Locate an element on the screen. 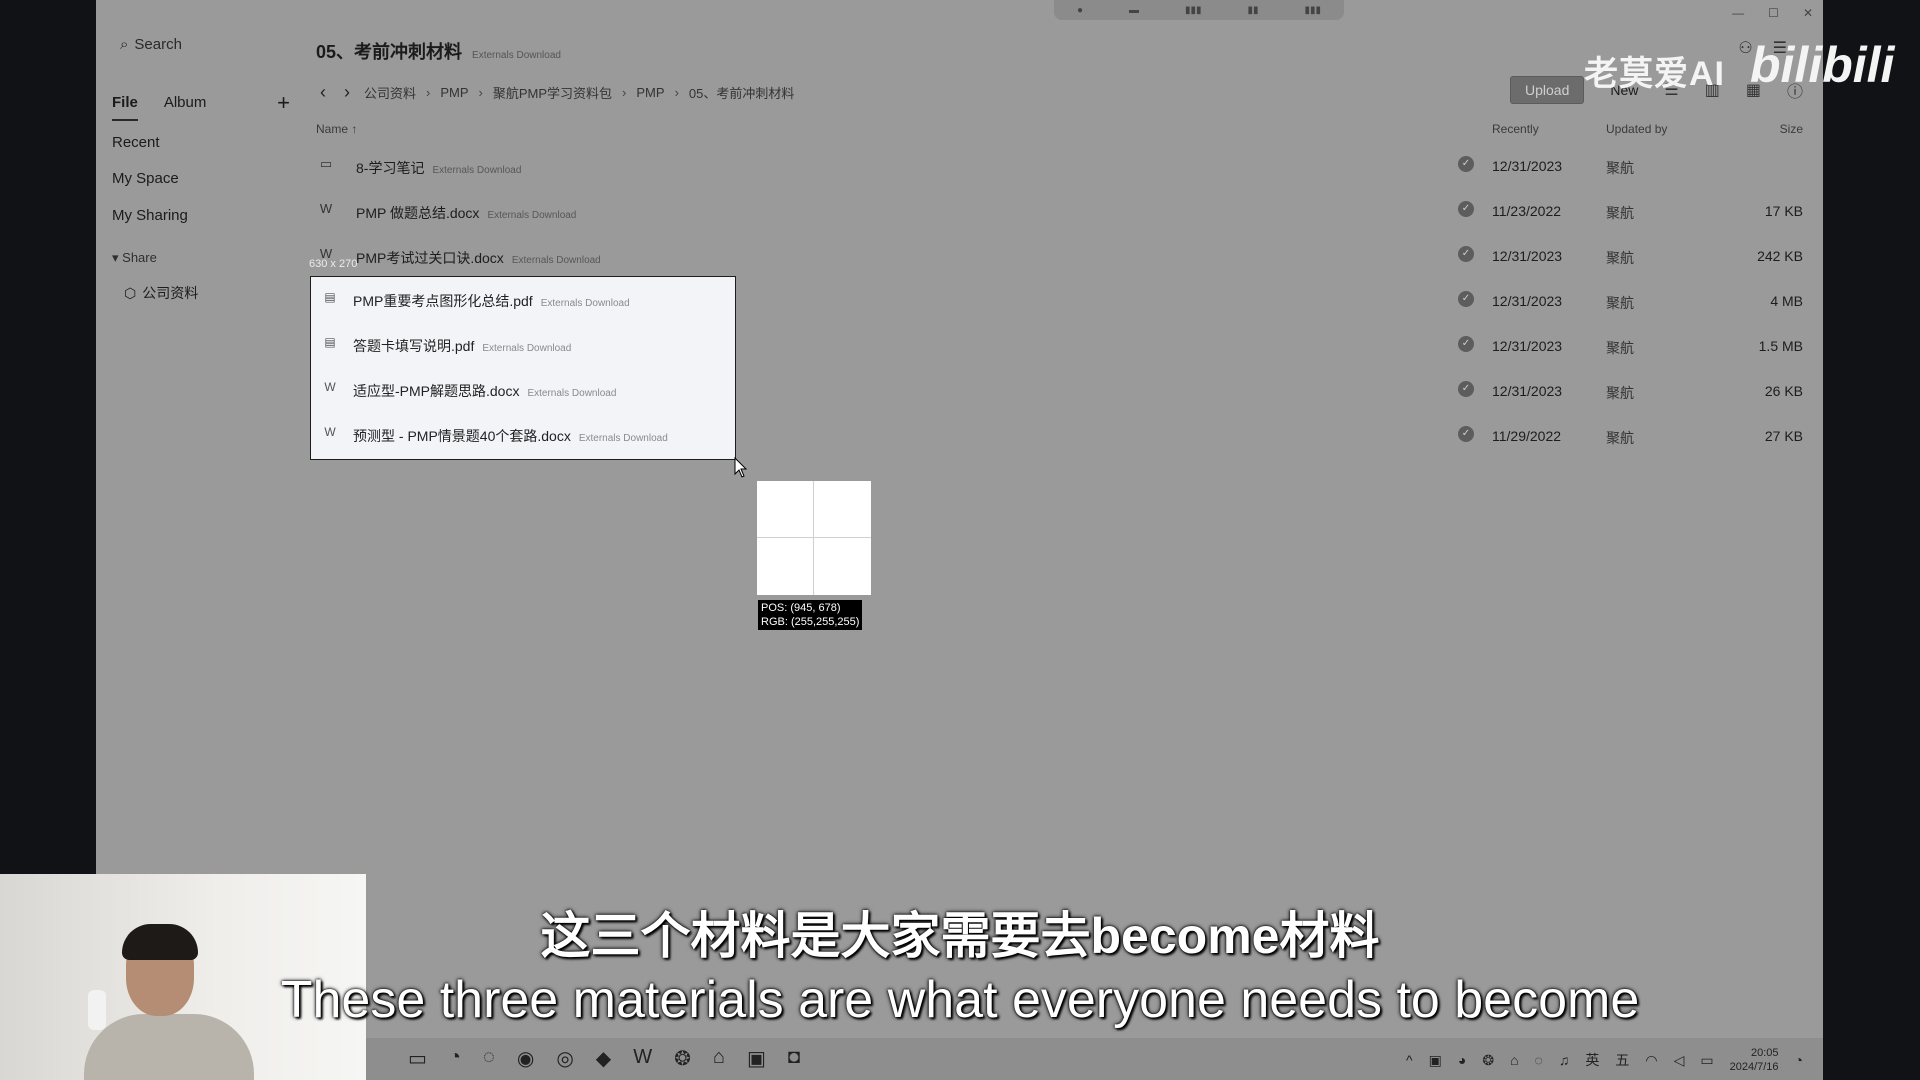 The width and height of the screenshot is (1920, 1080). list-item: ▤ PMP重要考点图形化总结.pdf Externals Download is located at coordinates (523, 299).